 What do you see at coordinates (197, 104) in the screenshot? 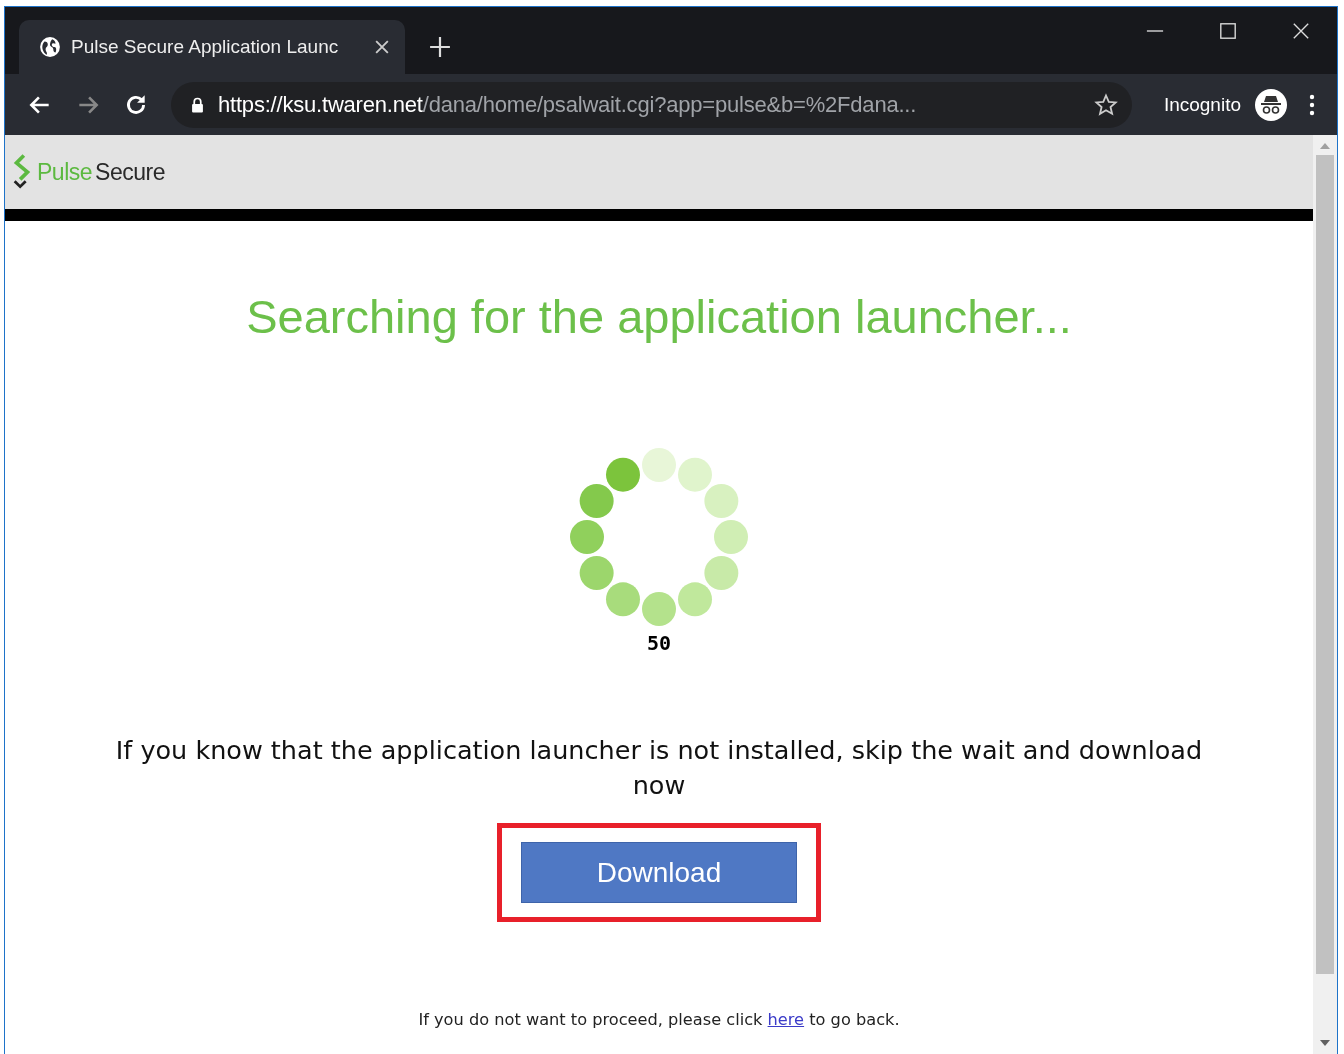
I see `lock-icon` at bounding box center [197, 104].